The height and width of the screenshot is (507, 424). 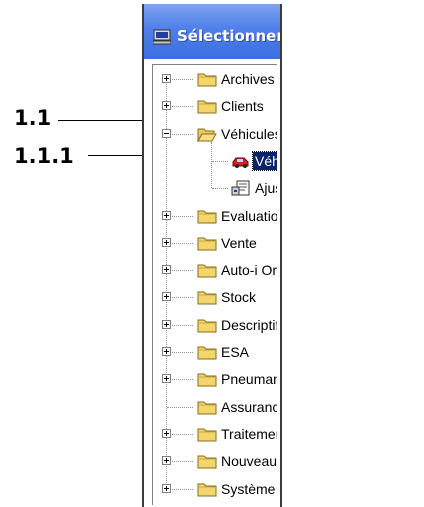 I want to click on tree-item: Vente, so click(x=215, y=243).